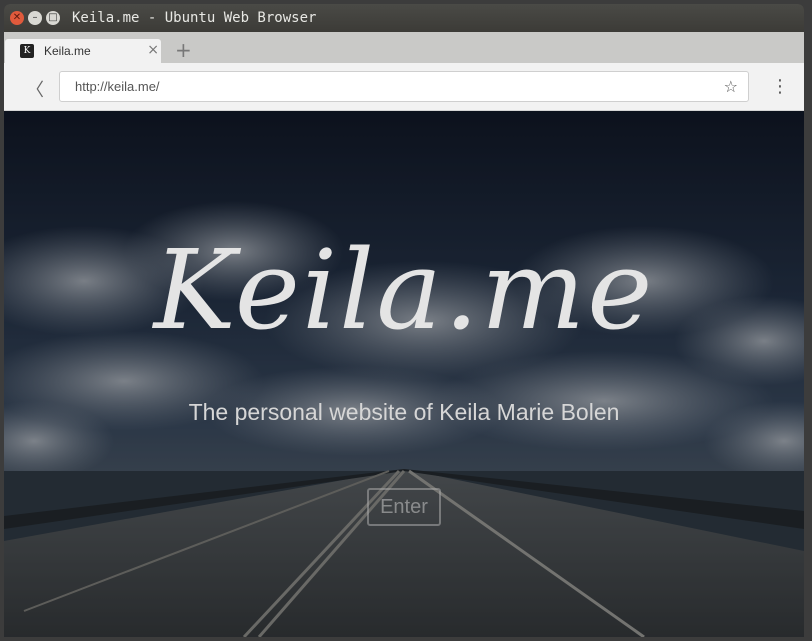  What do you see at coordinates (117, 86) in the screenshot?
I see `url-text: http://keila.me/` at bounding box center [117, 86].